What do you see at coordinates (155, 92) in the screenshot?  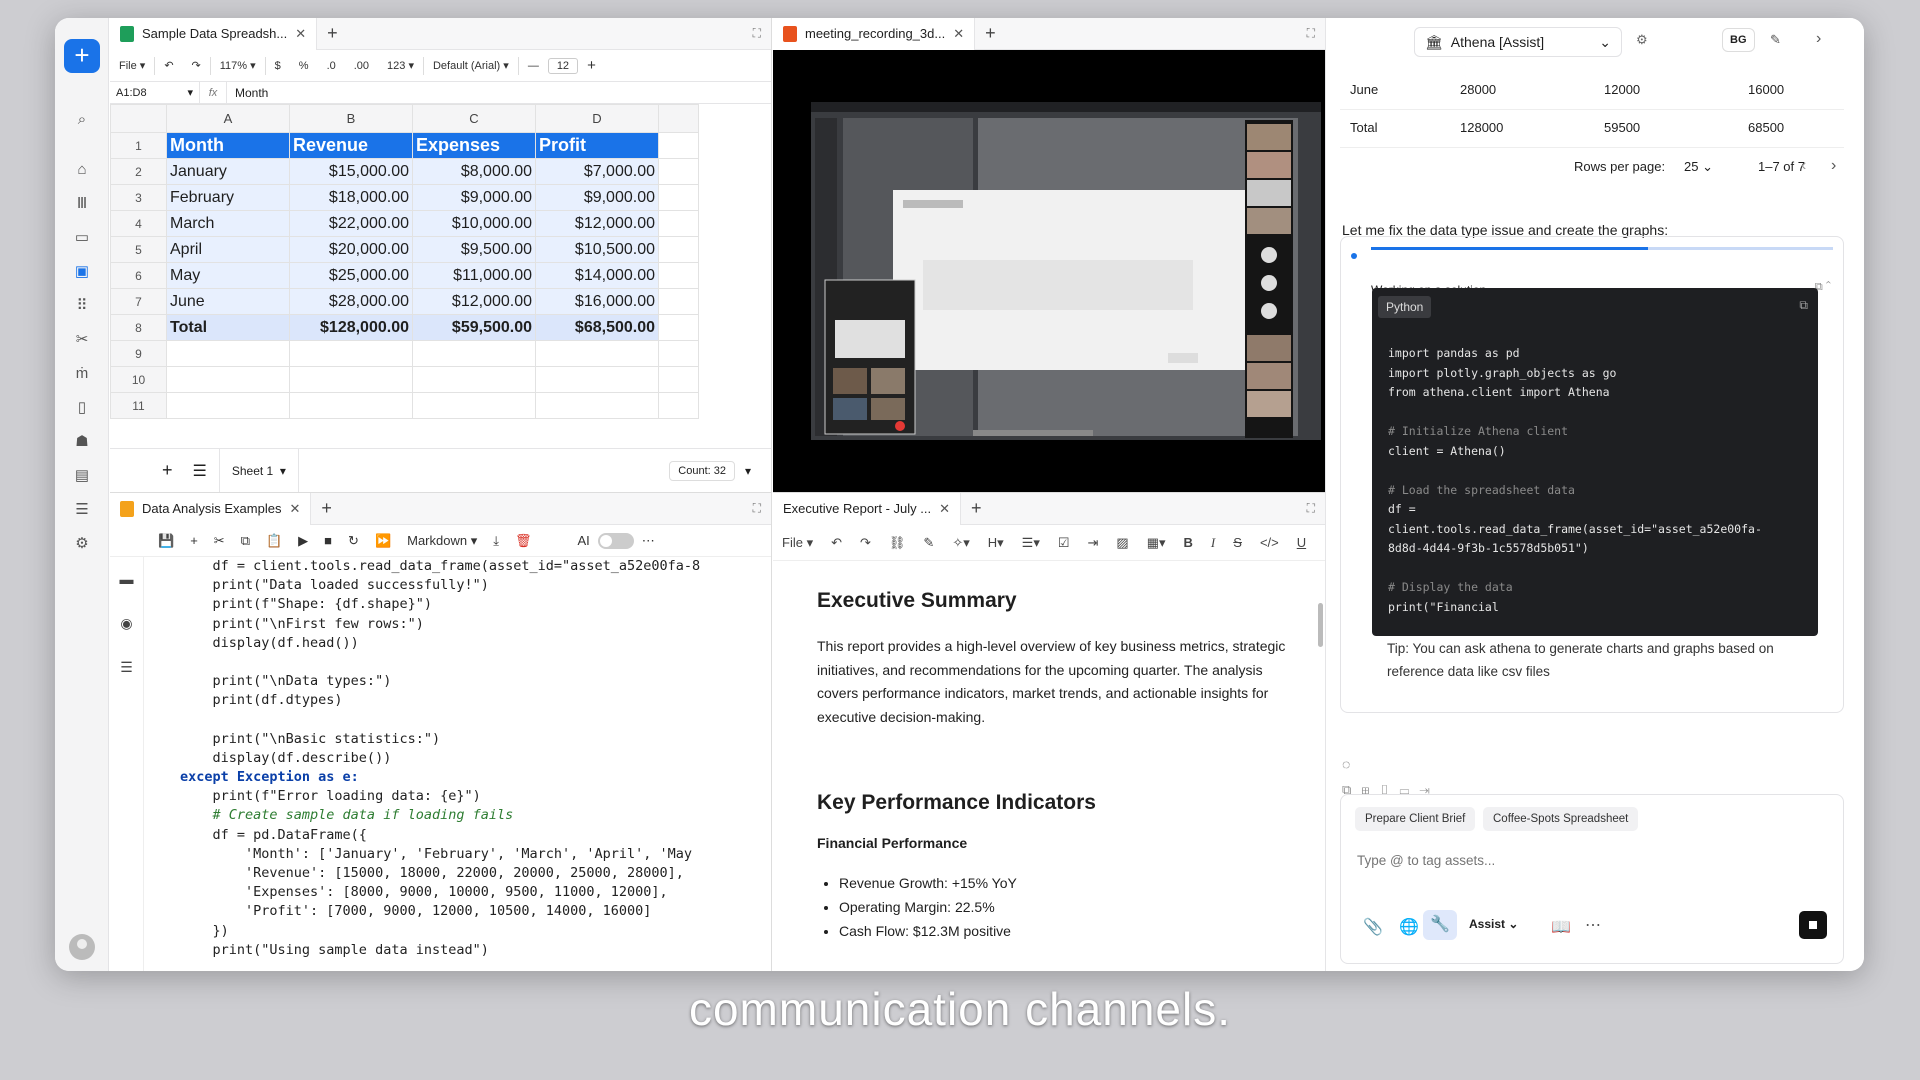 I see `cell-reference: A1:D8 ▾` at bounding box center [155, 92].